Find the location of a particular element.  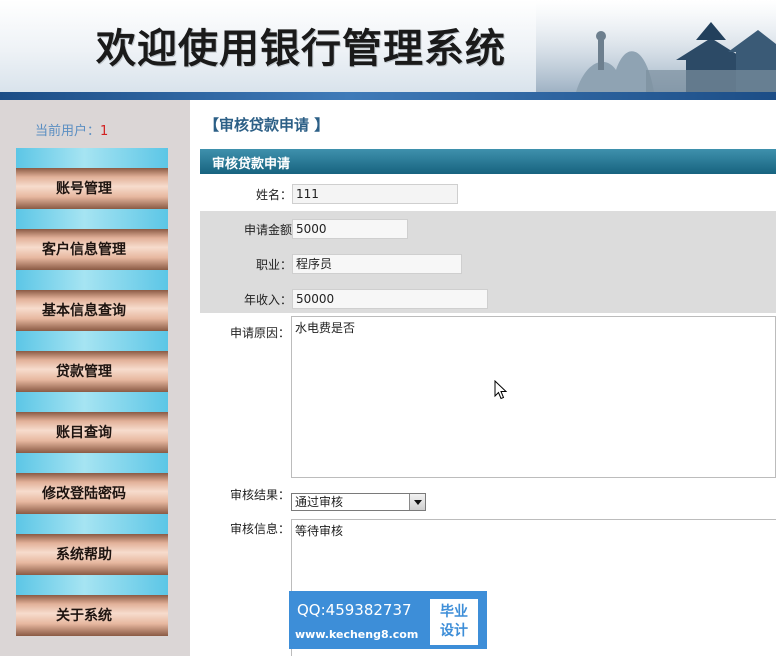

sidebar-item-label: 关于系统 is located at coordinates (84, 616).